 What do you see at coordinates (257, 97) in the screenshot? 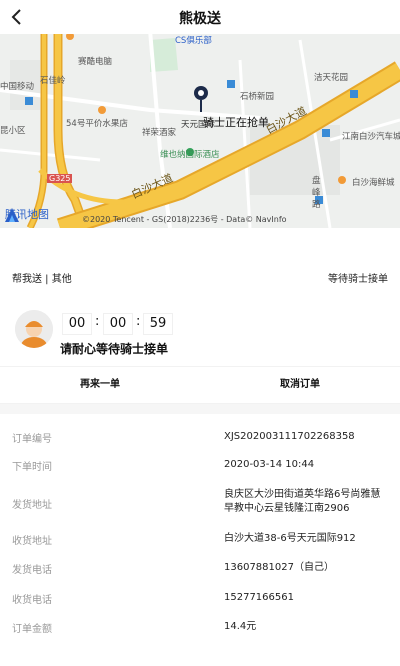
I see `map-label-shiqiao: 石桥新园` at bounding box center [257, 97].